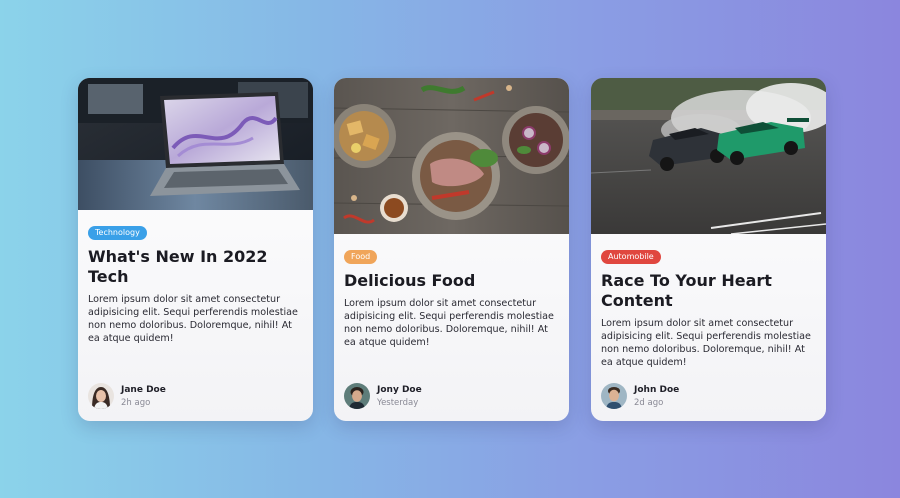 The height and width of the screenshot is (498, 900). What do you see at coordinates (656, 390) in the screenshot?
I see `author-name: John Doe` at bounding box center [656, 390].